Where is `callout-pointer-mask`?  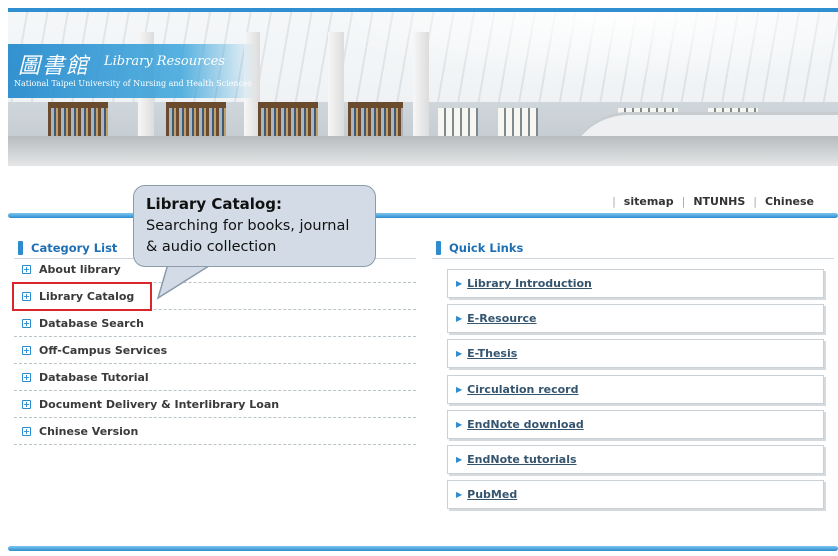 callout-pointer-mask is located at coordinates (192, 264).